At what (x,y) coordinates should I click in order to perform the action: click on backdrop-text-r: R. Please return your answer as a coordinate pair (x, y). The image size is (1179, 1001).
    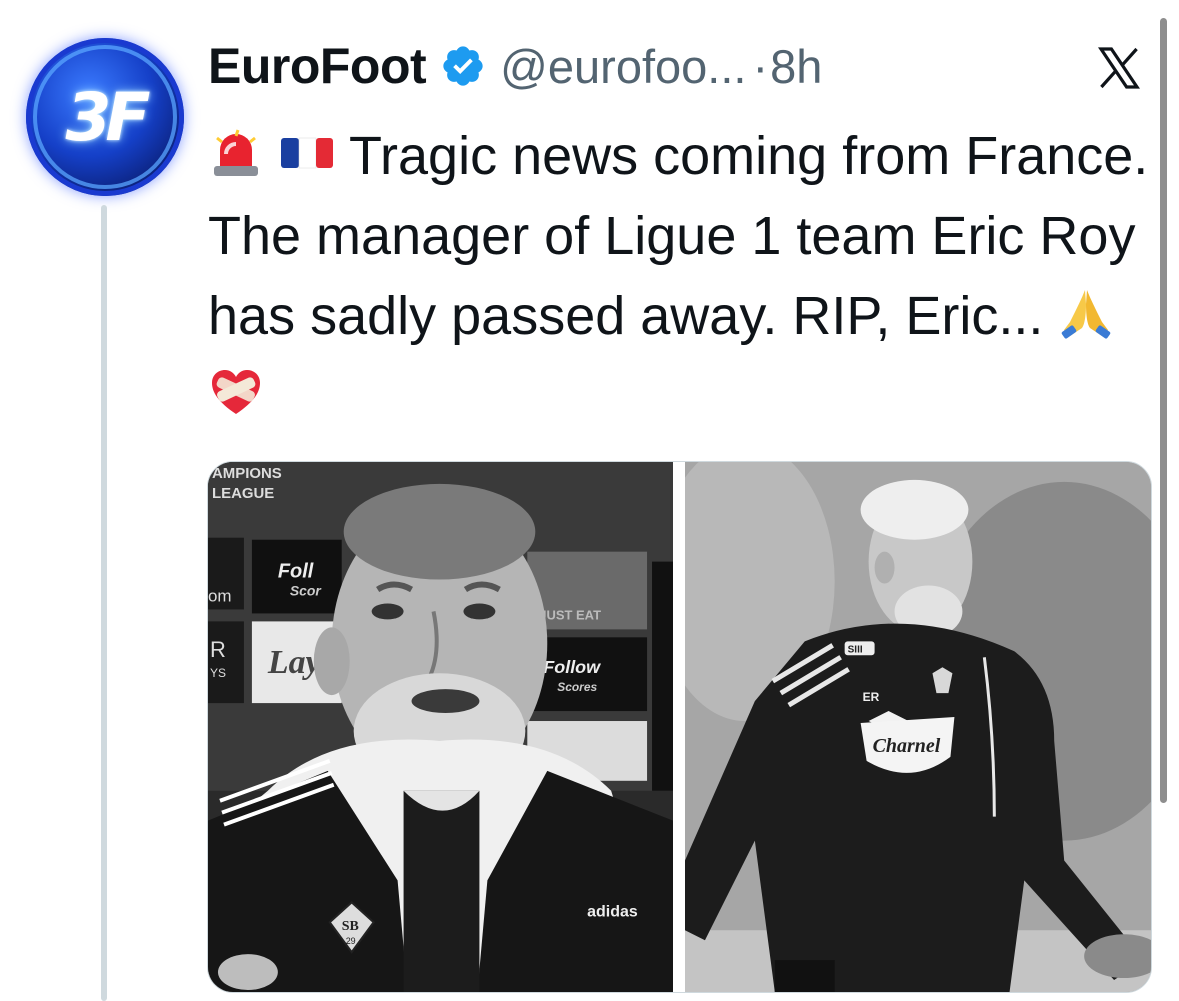
    Looking at the image, I should click on (218, 649).